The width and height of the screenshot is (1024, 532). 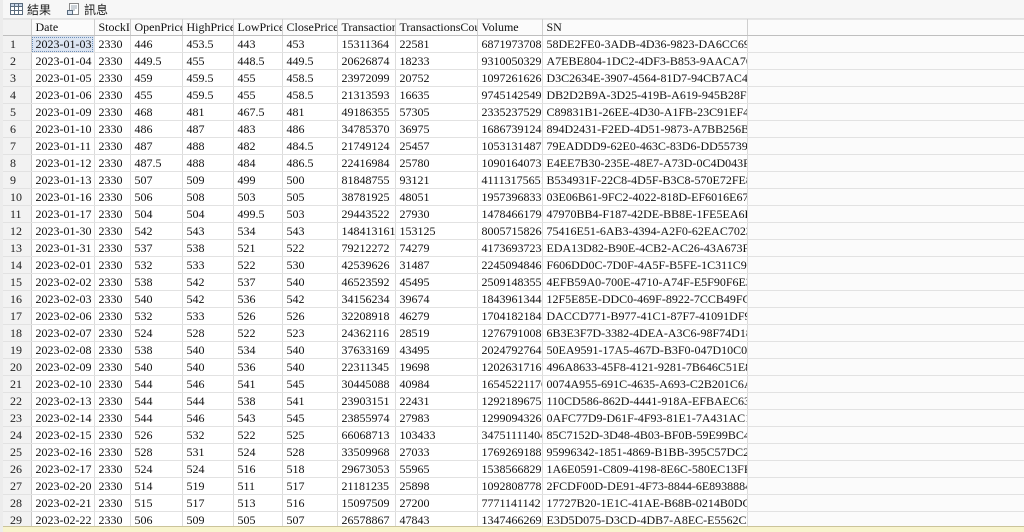 What do you see at coordinates (258, 197) in the screenshot?
I see `grid-cell: 503` at bounding box center [258, 197].